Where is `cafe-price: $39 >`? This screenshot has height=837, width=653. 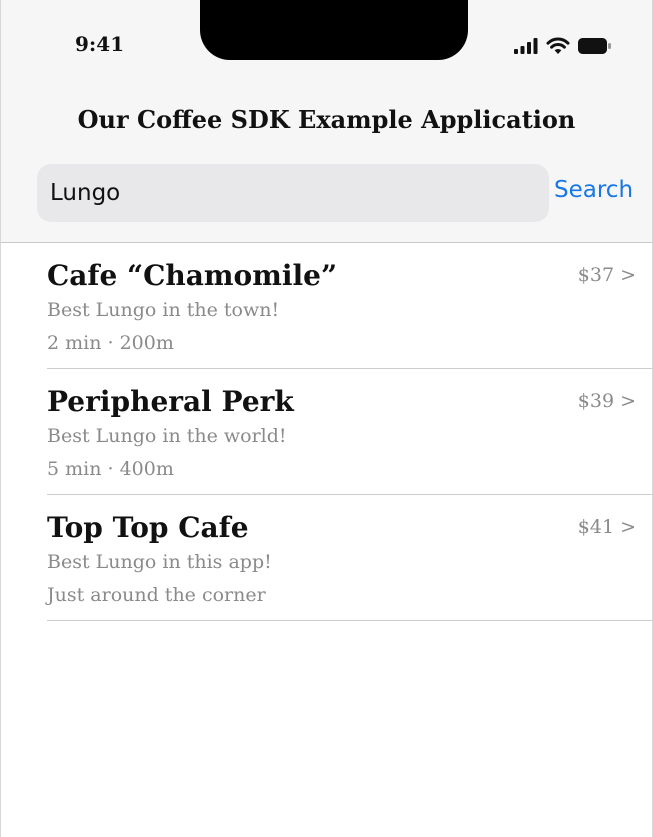 cafe-price: $39 > is located at coordinates (606, 401).